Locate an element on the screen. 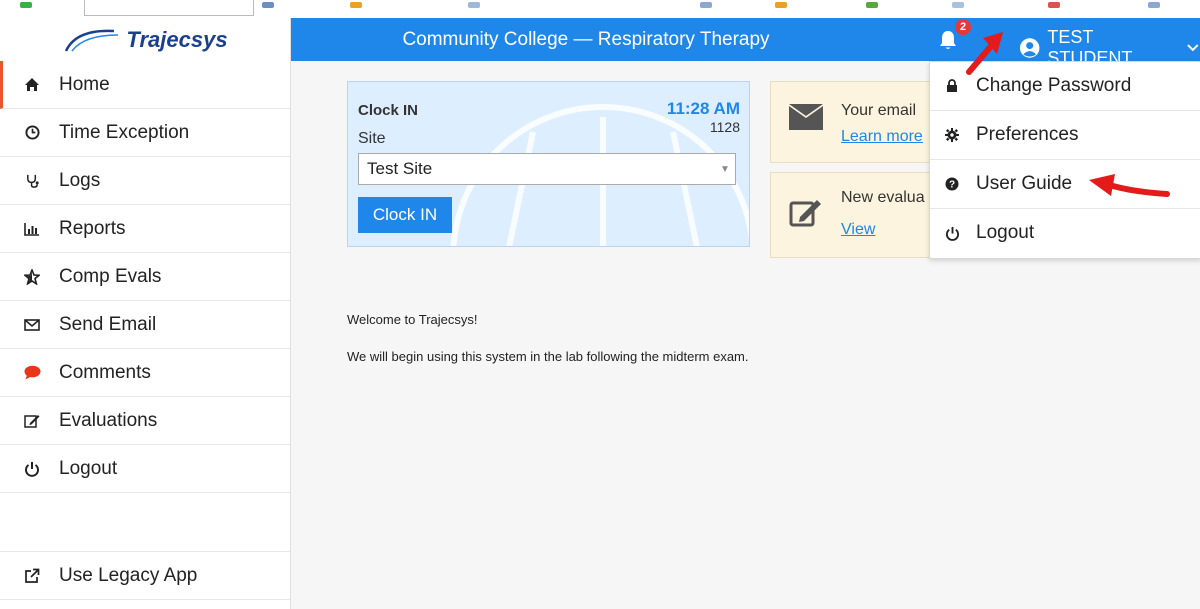  menu-item-label: Change Password is located at coordinates (1054, 85).